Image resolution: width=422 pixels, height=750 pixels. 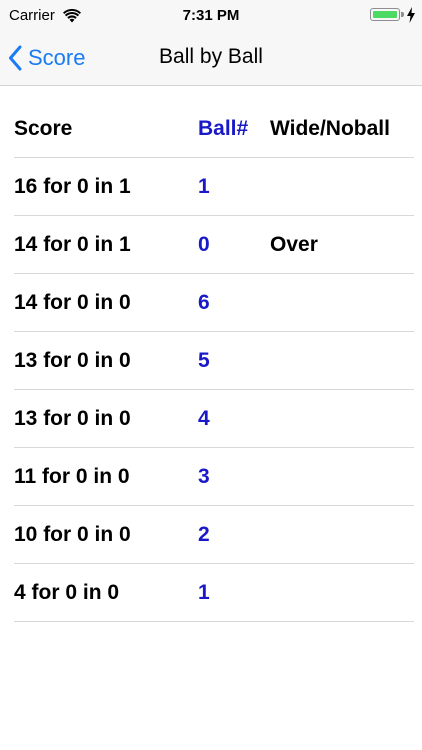 I want to click on table-row: 11 for 0 in 0 3, so click(x=211, y=477).